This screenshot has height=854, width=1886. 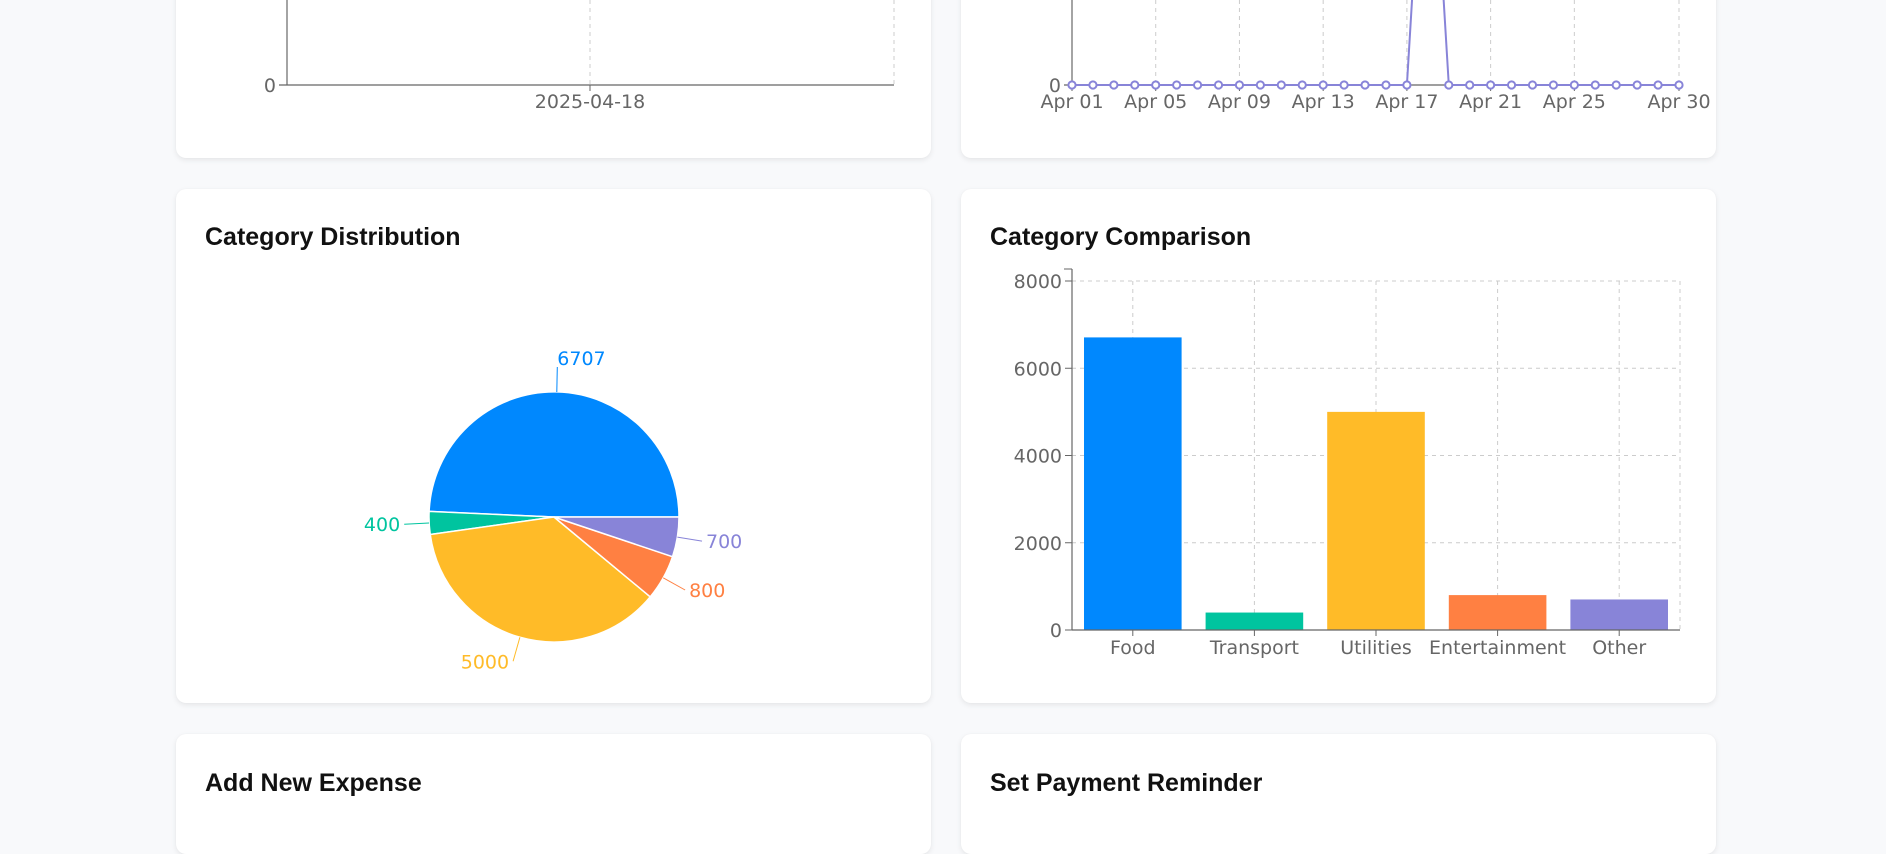 I want to click on bar-other, so click(x=1619, y=614).